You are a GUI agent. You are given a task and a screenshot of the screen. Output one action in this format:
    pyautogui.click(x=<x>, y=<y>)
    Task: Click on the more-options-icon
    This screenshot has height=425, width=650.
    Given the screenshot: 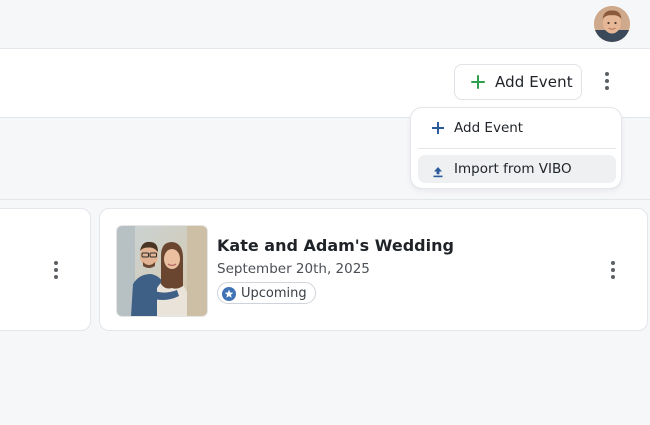 What is the action you would take?
    pyautogui.click(x=607, y=81)
    